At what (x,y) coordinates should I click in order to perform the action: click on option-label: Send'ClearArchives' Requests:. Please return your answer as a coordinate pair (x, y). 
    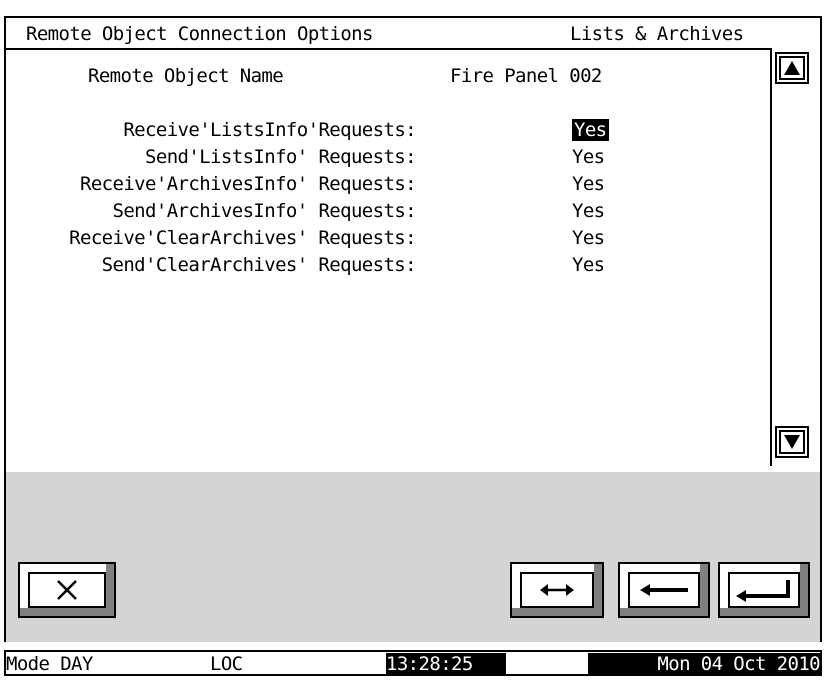
    Looking at the image, I should click on (259, 265).